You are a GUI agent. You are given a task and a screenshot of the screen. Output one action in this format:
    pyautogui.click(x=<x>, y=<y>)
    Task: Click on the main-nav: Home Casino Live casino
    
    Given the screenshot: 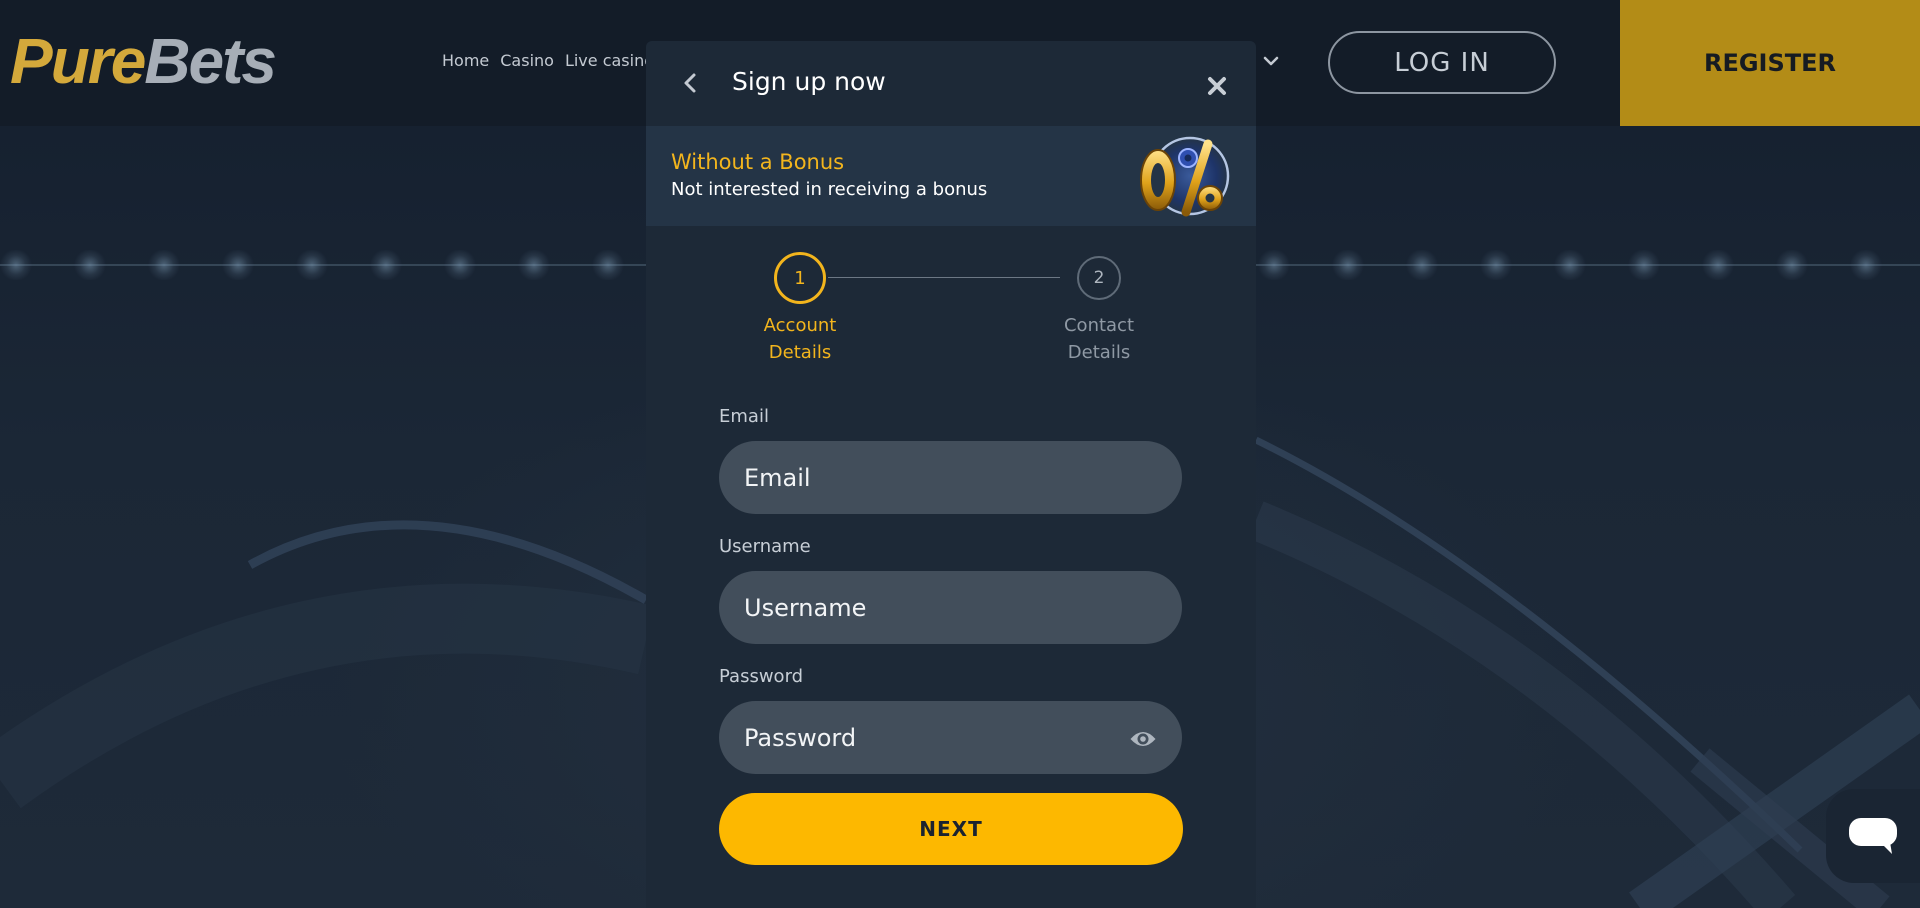 What is the action you would take?
    pyautogui.click(x=548, y=60)
    